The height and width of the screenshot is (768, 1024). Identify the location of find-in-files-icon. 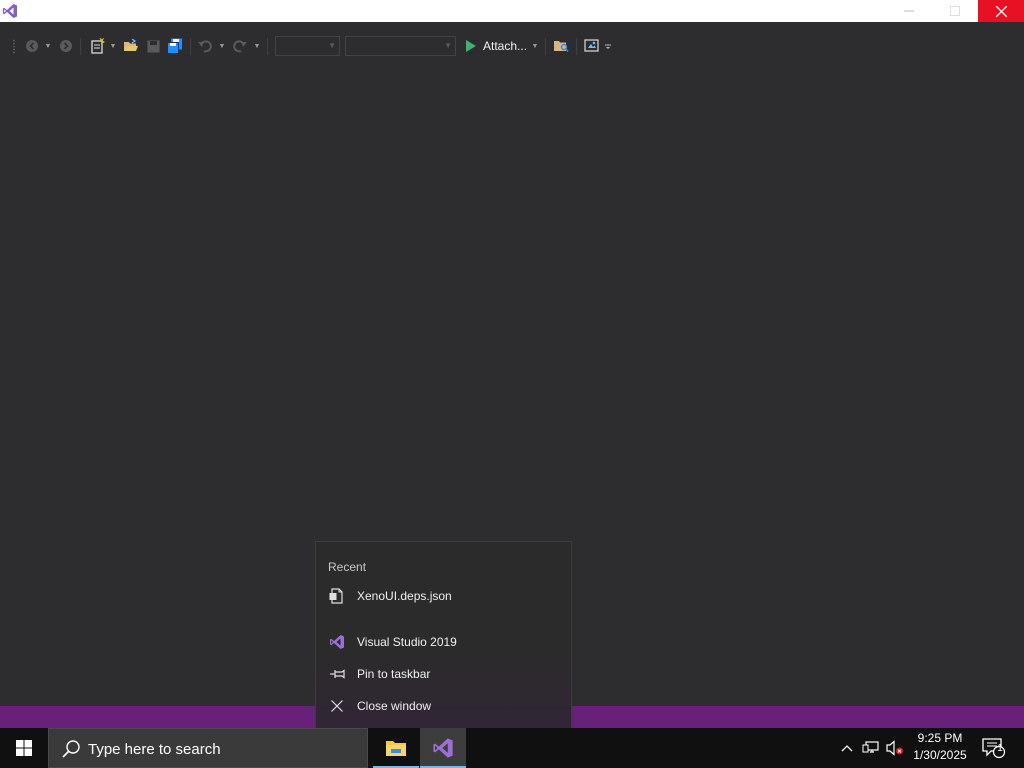
(561, 46).